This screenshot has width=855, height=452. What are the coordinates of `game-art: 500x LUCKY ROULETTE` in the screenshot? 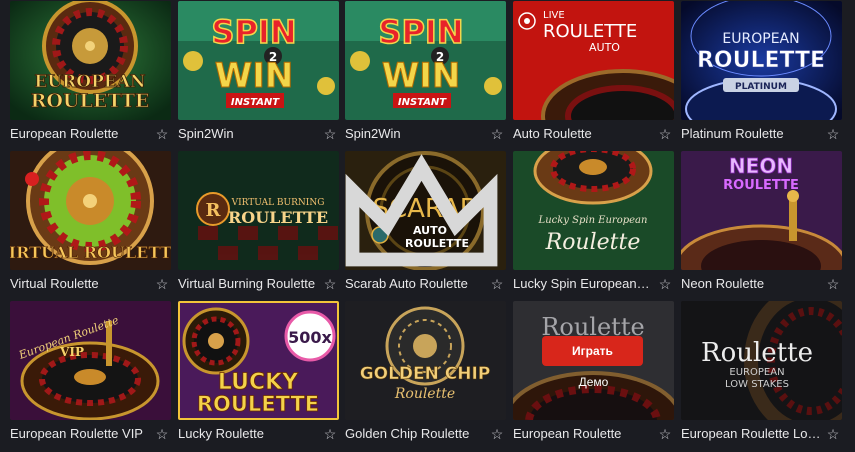 It's located at (258, 360).